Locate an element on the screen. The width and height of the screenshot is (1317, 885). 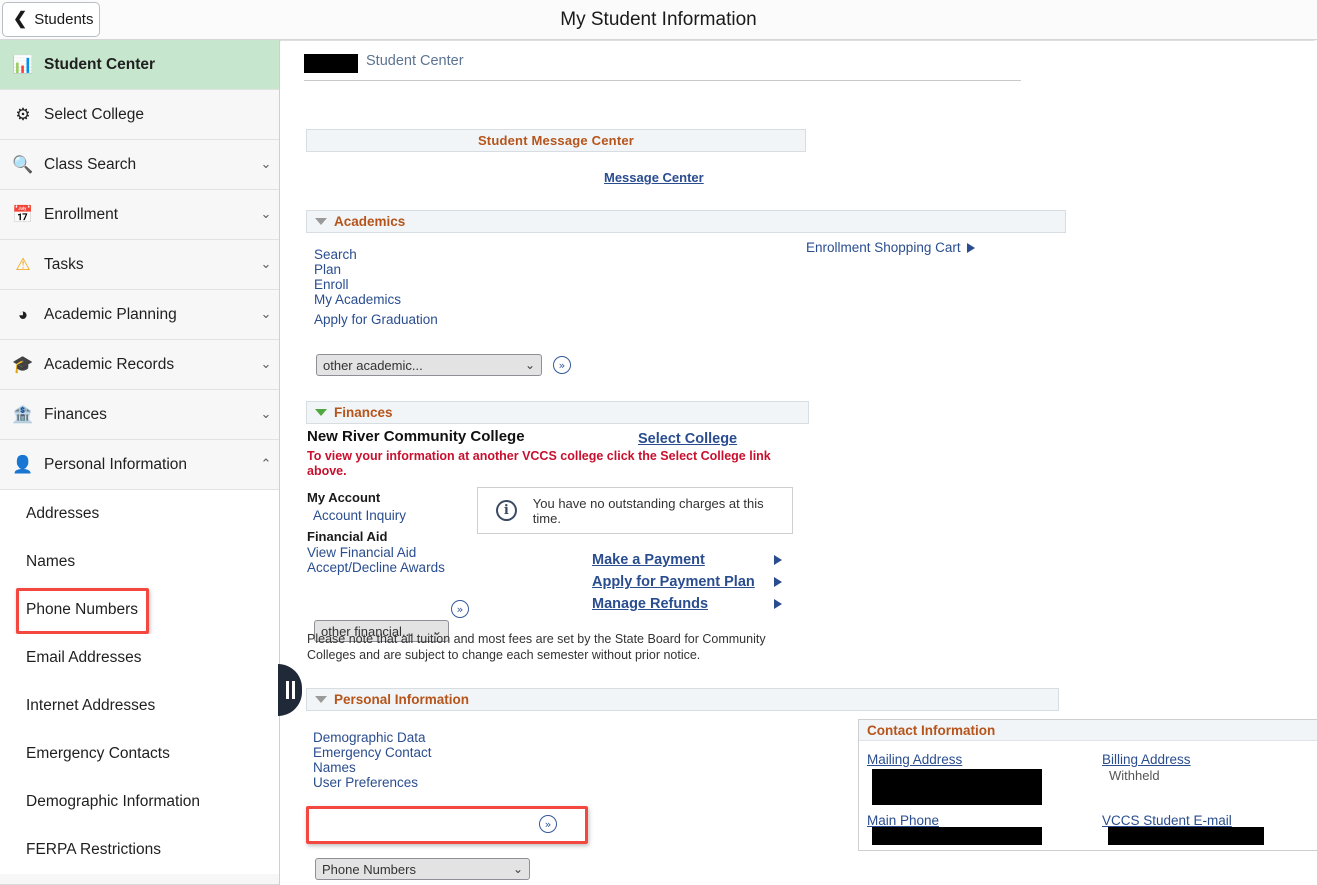
sidebar-item-class-search: 🔍 Class Search ⌄ is located at coordinates (139, 165).